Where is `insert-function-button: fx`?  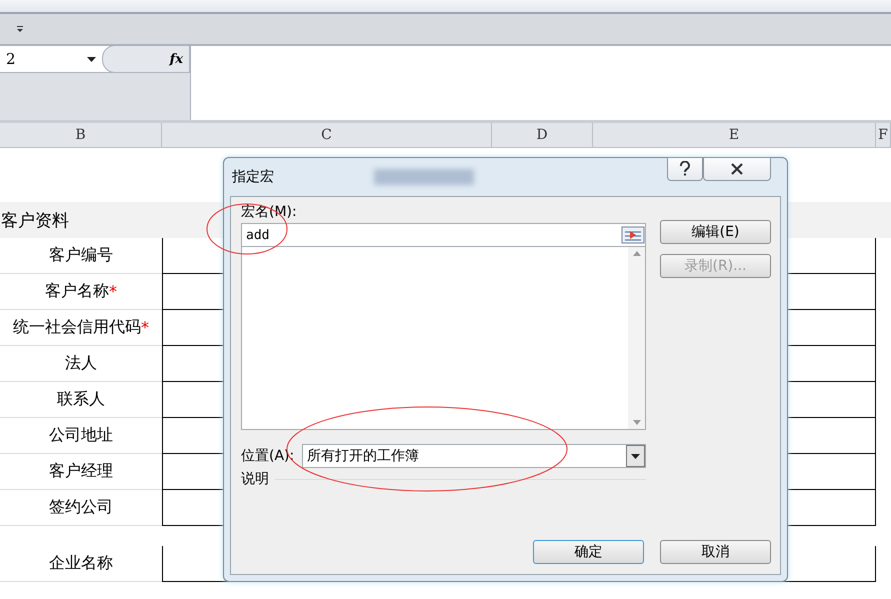 insert-function-button: fx is located at coordinates (176, 59).